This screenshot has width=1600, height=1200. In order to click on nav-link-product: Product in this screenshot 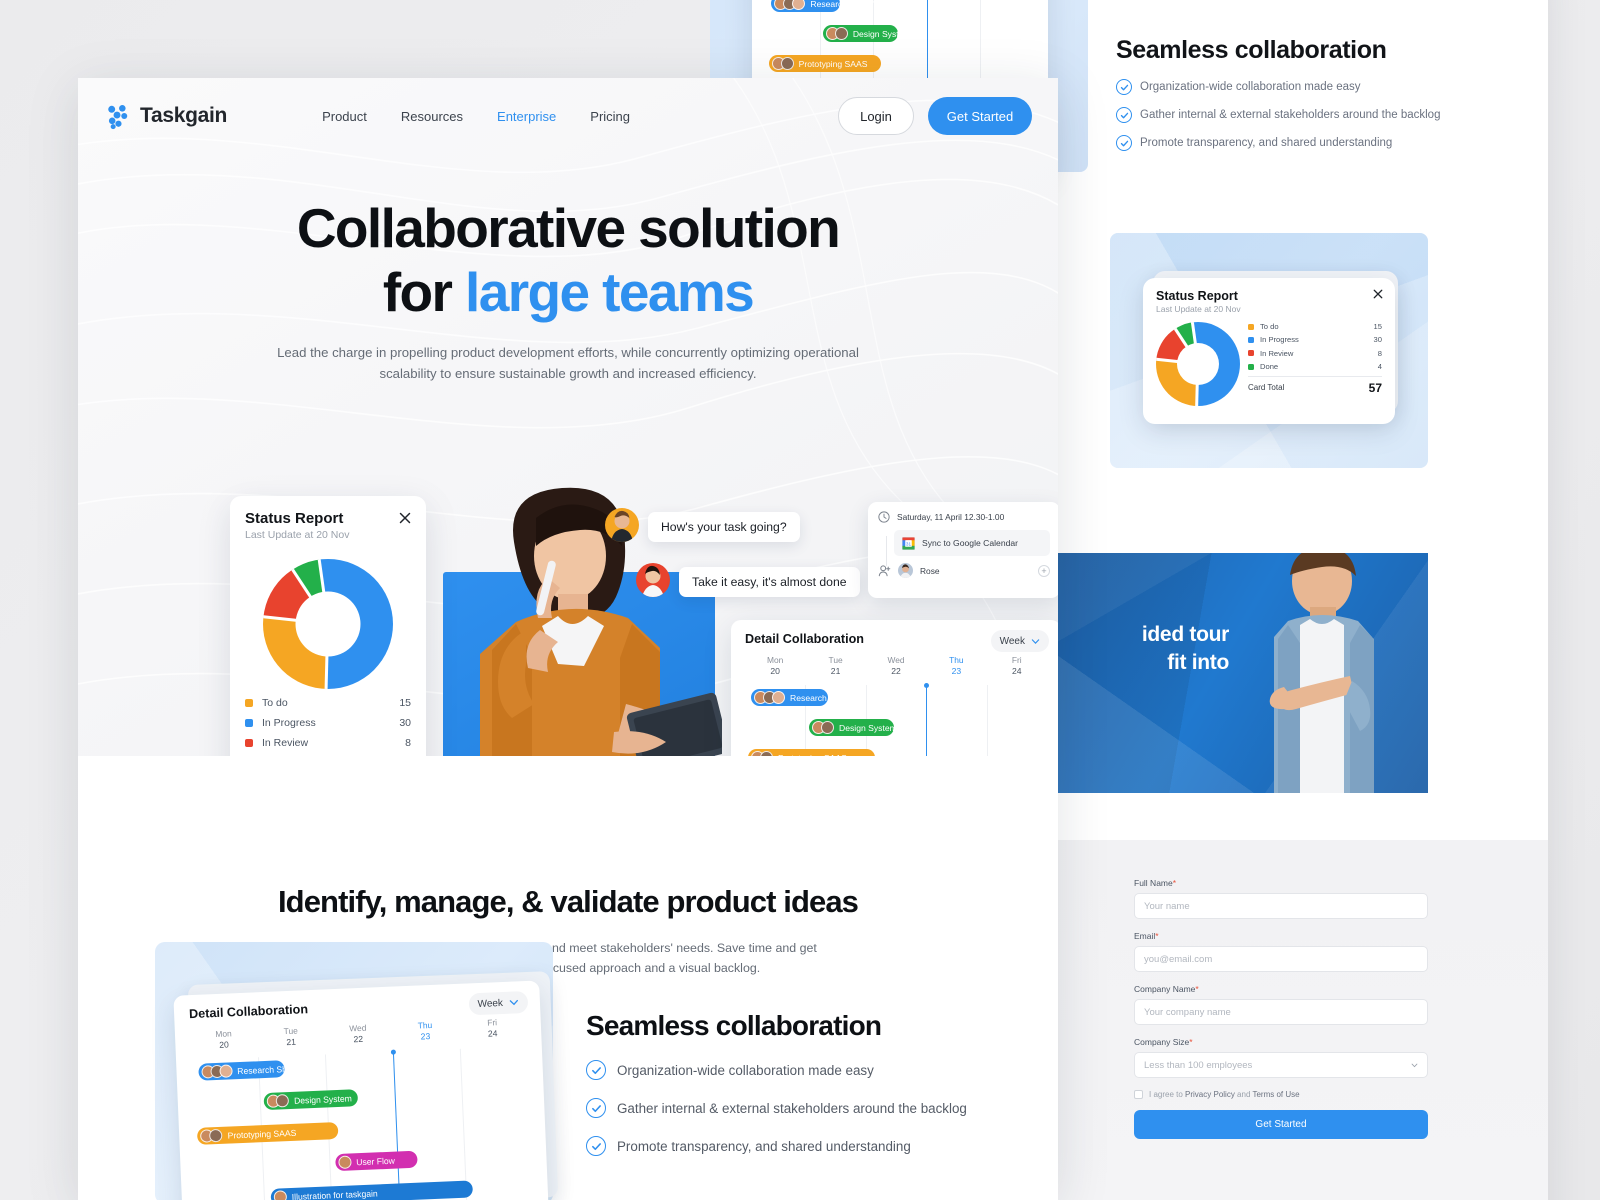, I will do `click(344, 116)`.